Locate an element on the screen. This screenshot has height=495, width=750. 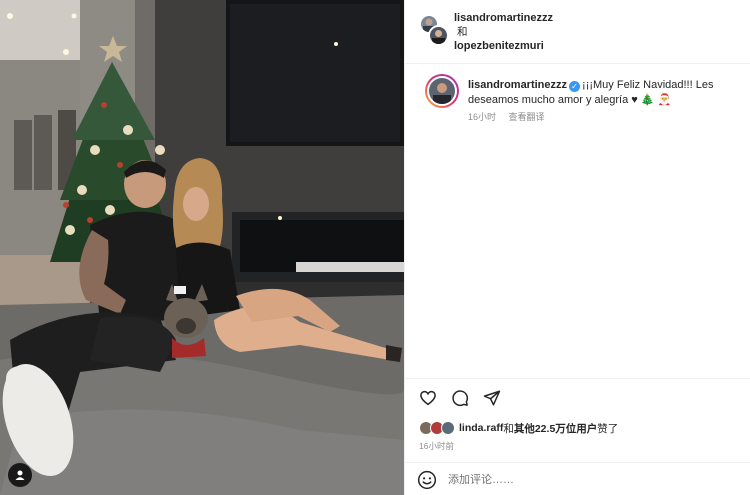
user-tag-button is located at coordinates (20, 475).